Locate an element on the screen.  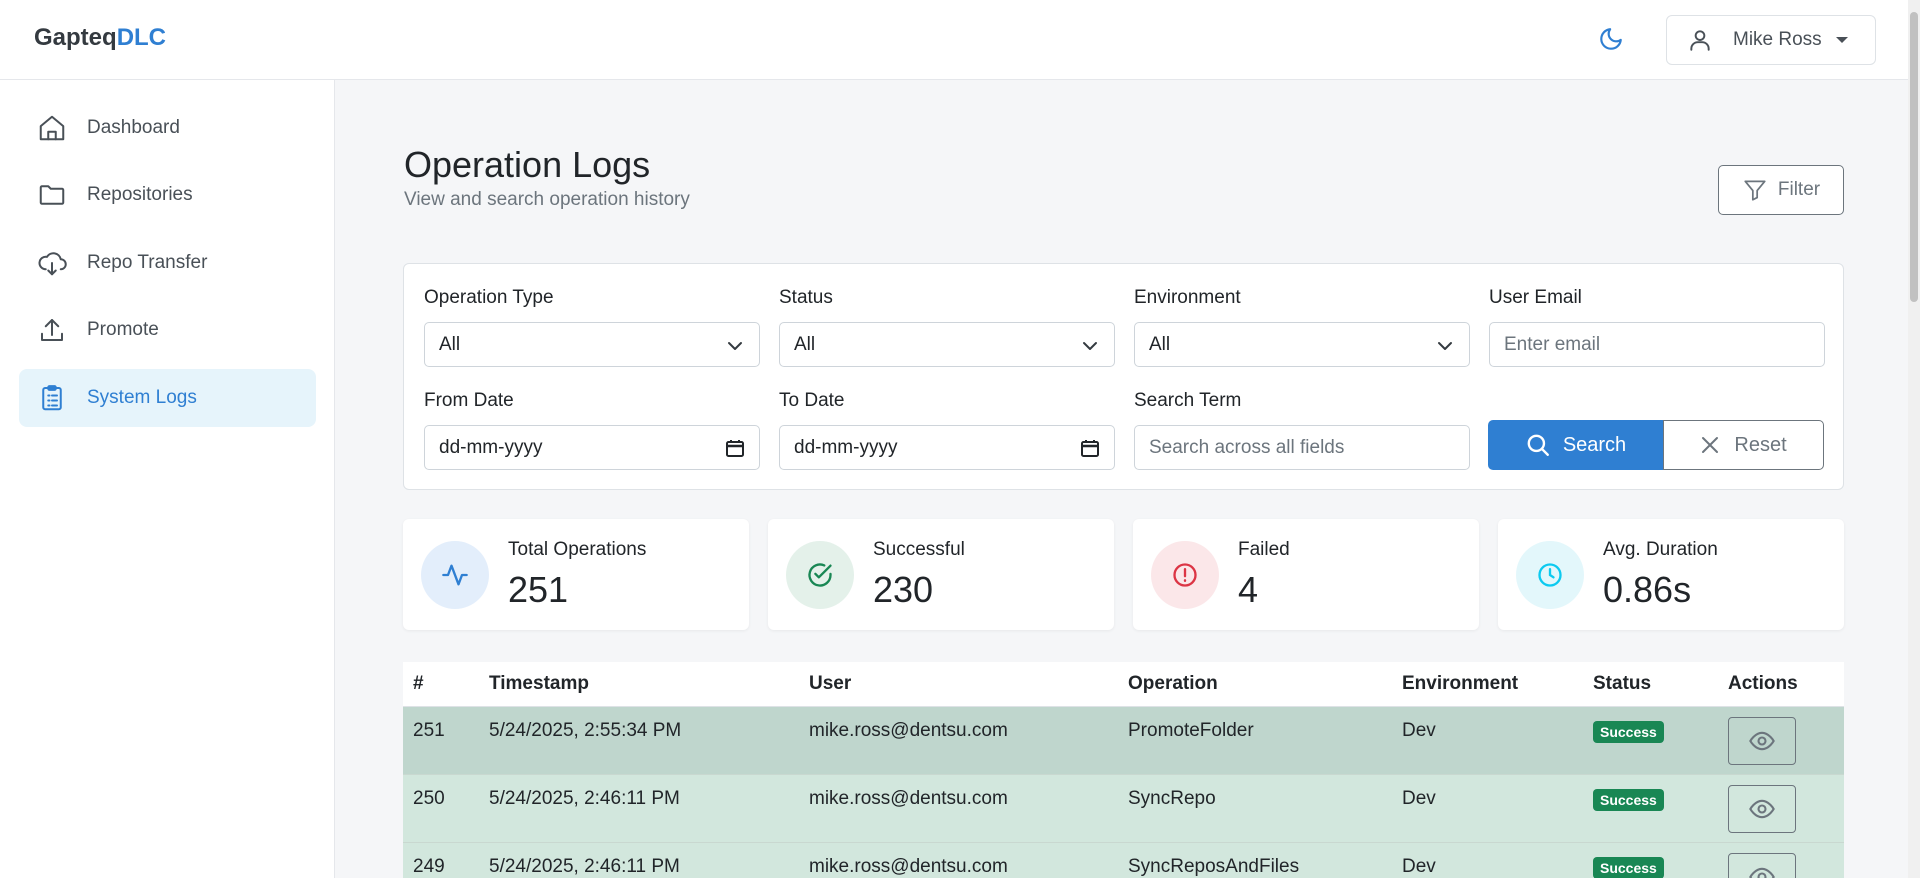
user-email-label: User Email is located at coordinates (1535, 297).